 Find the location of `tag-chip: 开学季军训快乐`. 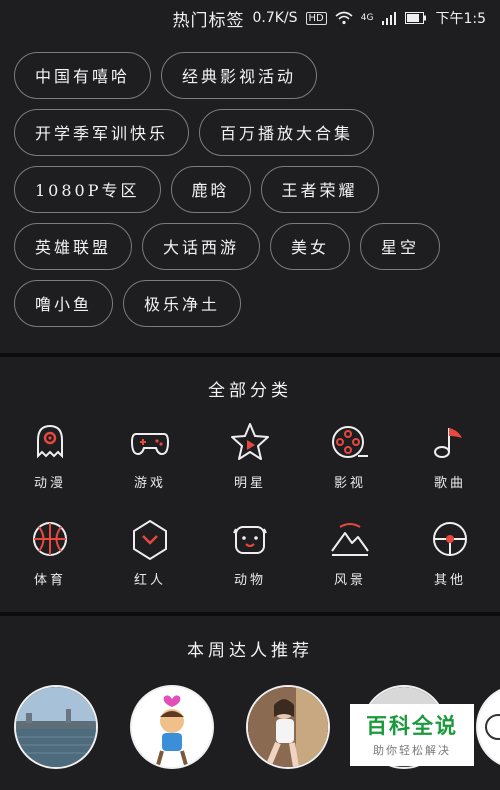

tag-chip: 开学季军训快乐 is located at coordinates (102, 132).